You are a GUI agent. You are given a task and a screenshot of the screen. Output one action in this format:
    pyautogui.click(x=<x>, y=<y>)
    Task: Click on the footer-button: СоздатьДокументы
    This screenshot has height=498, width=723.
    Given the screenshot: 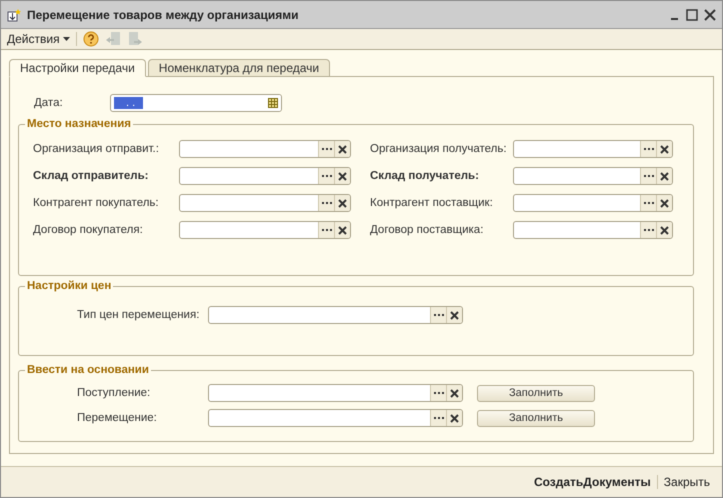 What is the action you would take?
    pyautogui.click(x=593, y=482)
    